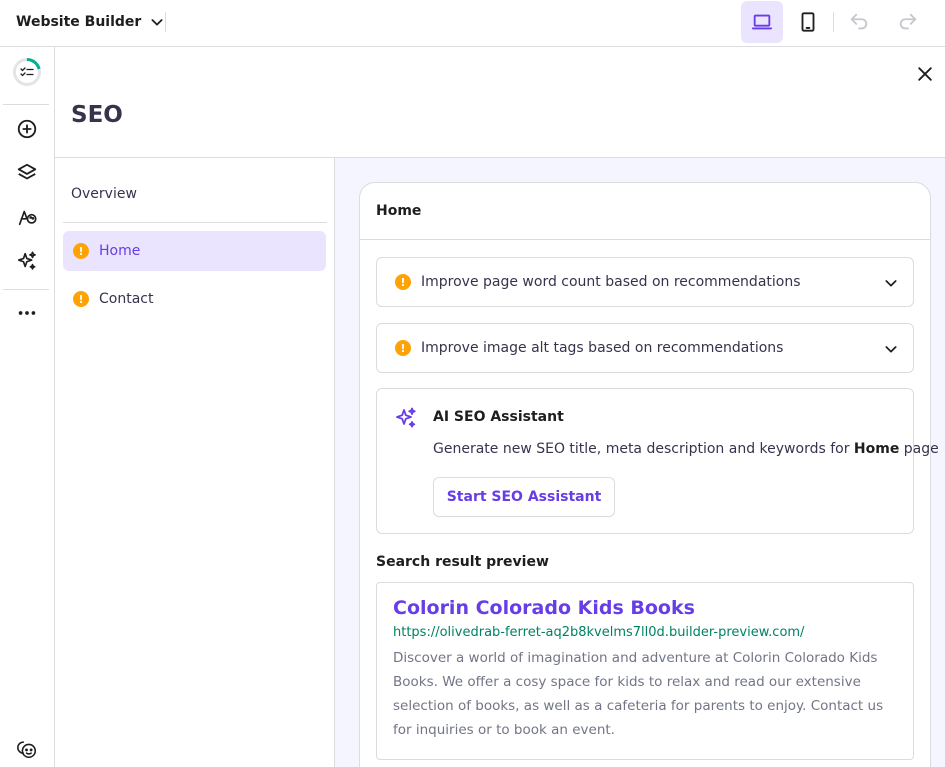  Describe the element at coordinates (645, 211) in the screenshot. I see `card-title: Home` at that location.